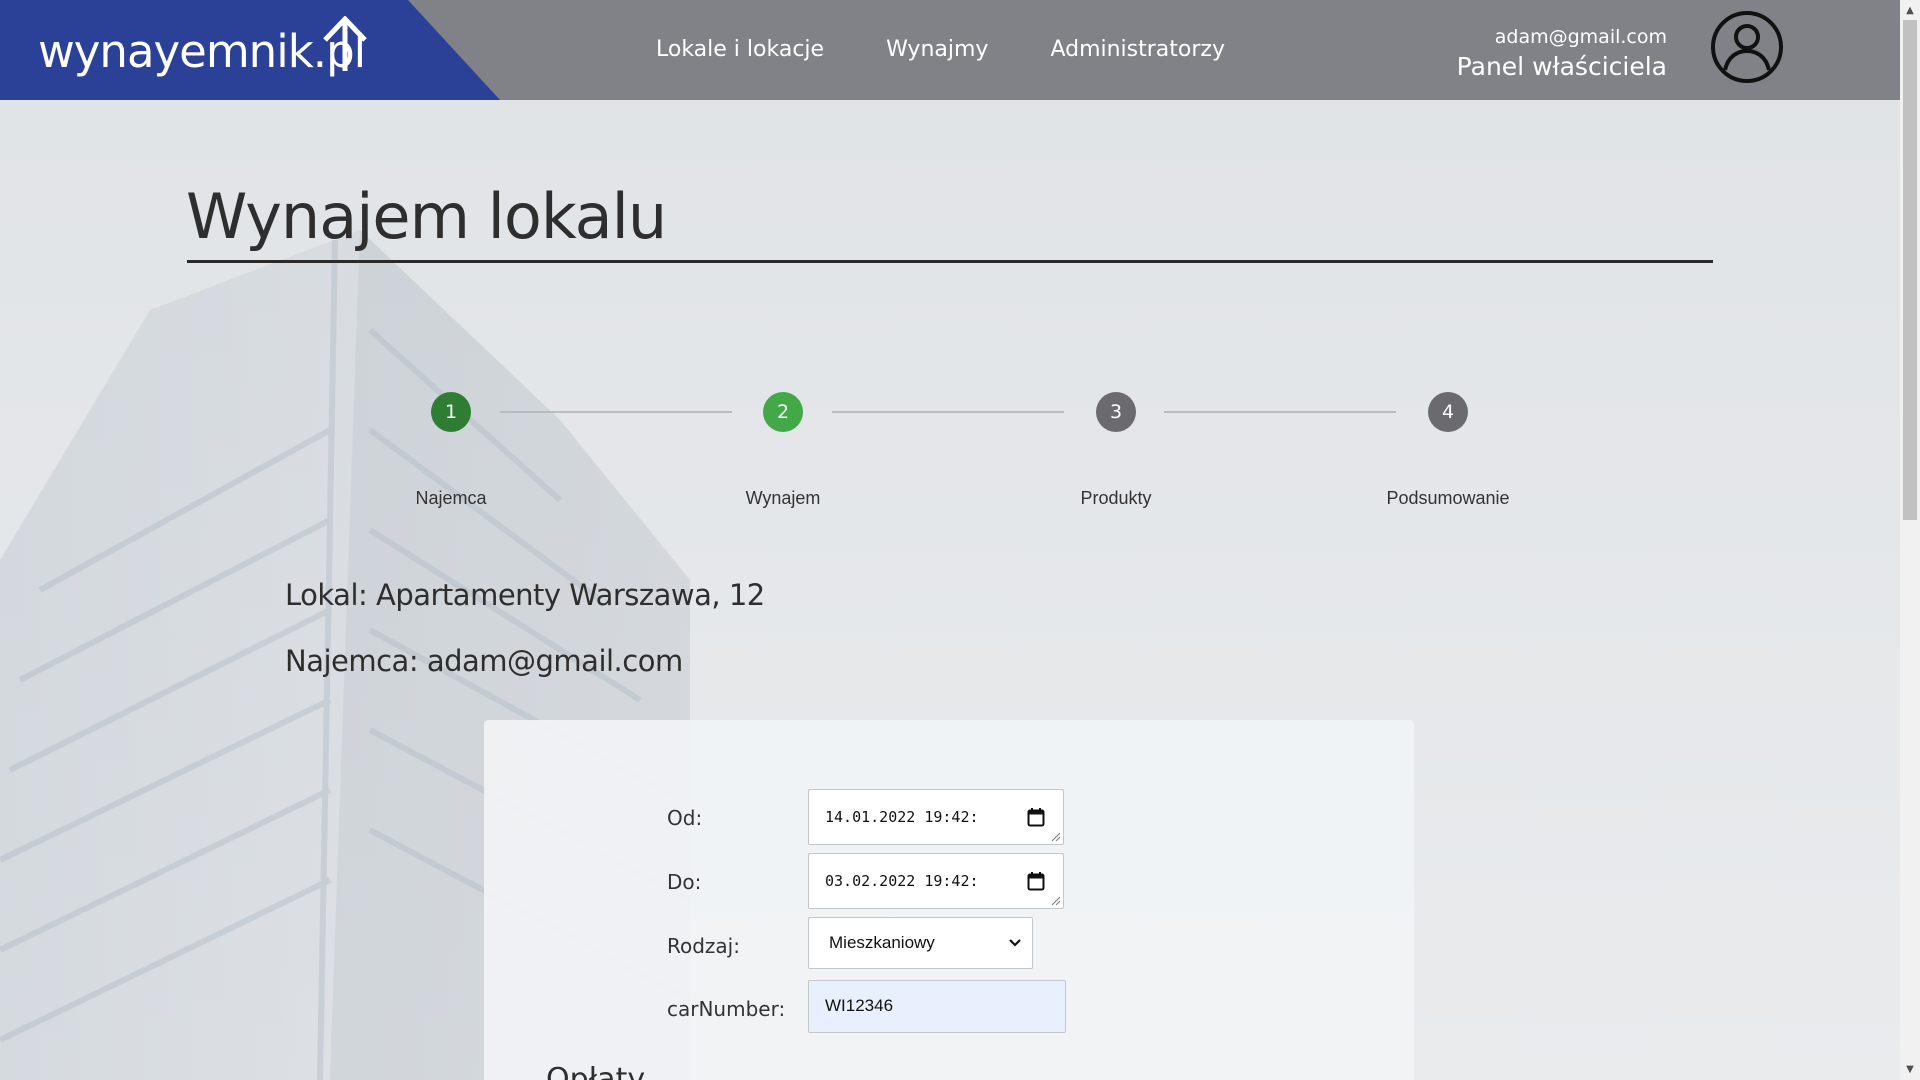 The image size is (1920, 1080). Describe the element at coordinates (703, 946) in the screenshot. I see `rodzaj-label: Rodzaj:` at that location.